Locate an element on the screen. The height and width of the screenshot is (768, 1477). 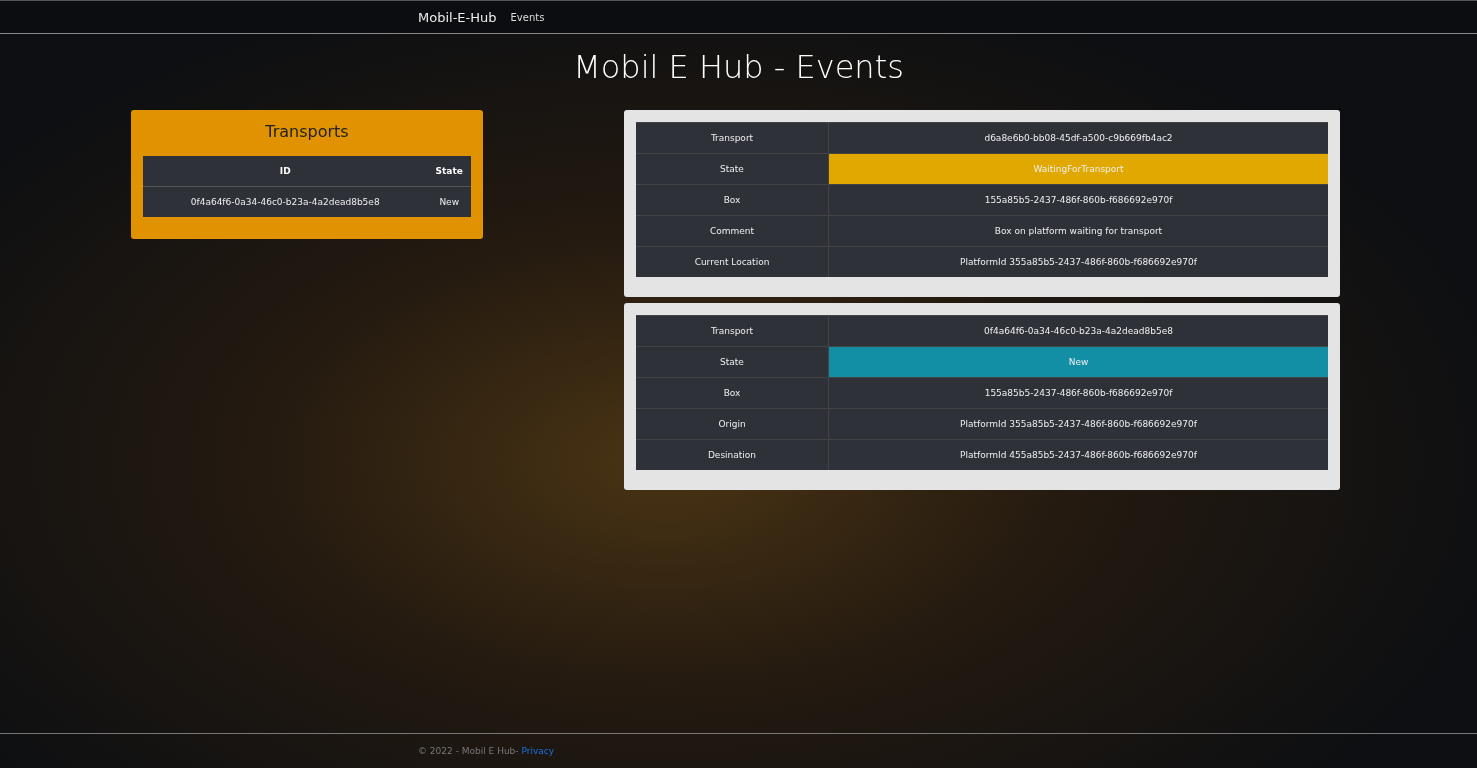
table-cell: New is located at coordinates (449, 201).